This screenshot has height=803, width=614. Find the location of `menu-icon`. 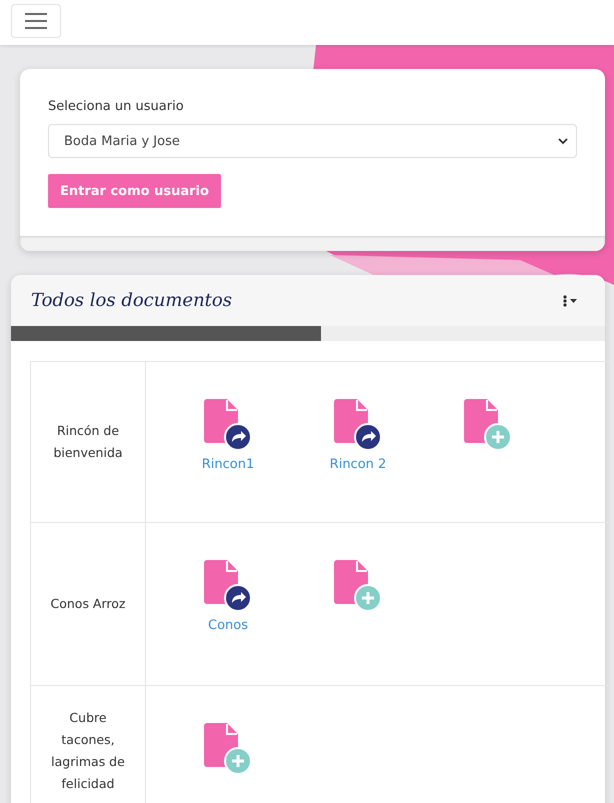

menu-icon is located at coordinates (36, 21).